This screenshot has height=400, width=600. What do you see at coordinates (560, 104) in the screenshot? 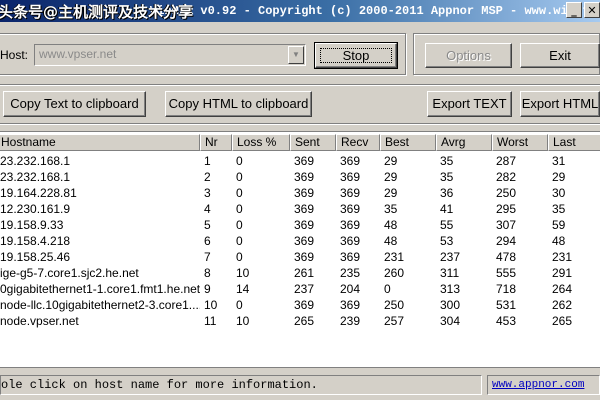
I see `export-html-button: Export HTML` at bounding box center [560, 104].